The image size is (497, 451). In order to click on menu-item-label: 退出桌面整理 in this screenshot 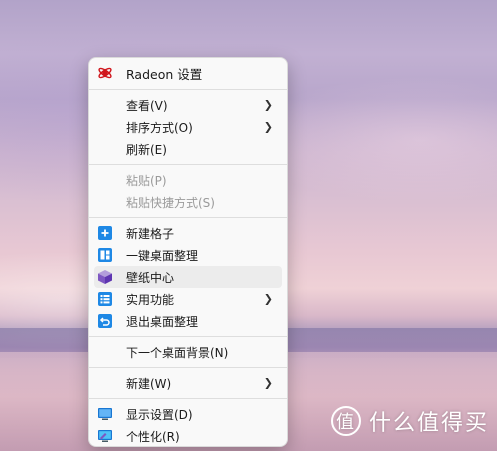, I will do `click(162, 321)`.